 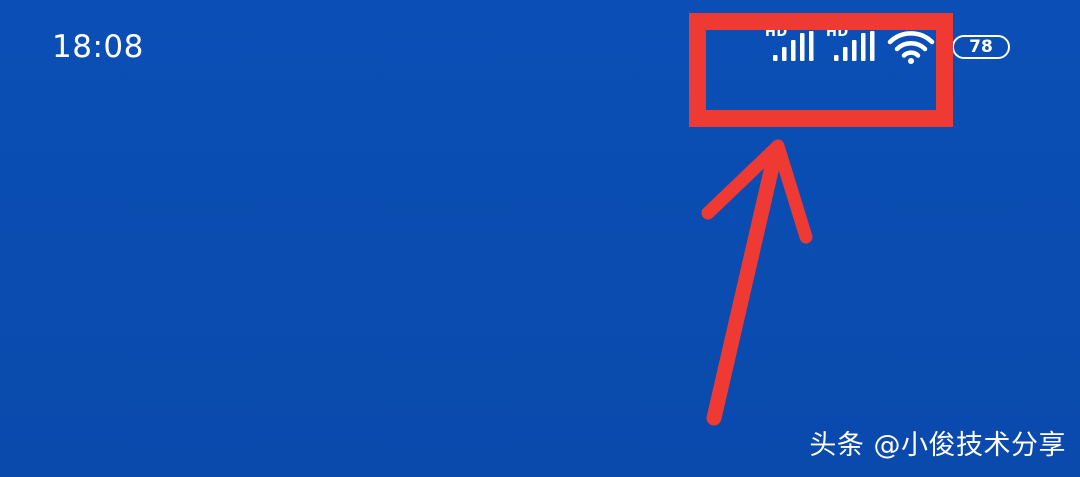 What do you see at coordinates (821, 70) in the screenshot?
I see `red-highlight-box` at bounding box center [821, 70].